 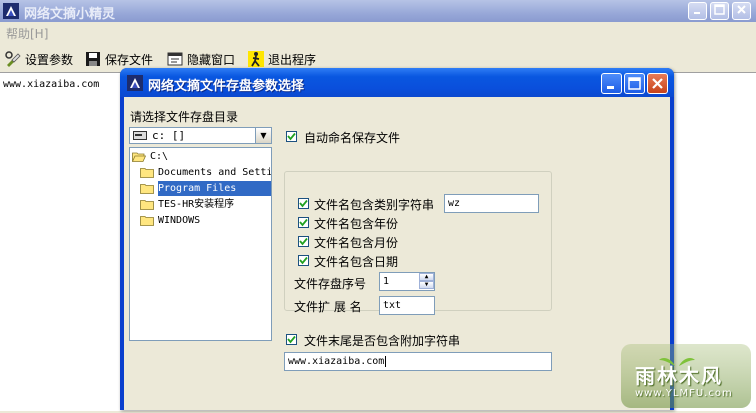 I want to click on exit-tool-button: 退出程序, so click(x=282, y=59).